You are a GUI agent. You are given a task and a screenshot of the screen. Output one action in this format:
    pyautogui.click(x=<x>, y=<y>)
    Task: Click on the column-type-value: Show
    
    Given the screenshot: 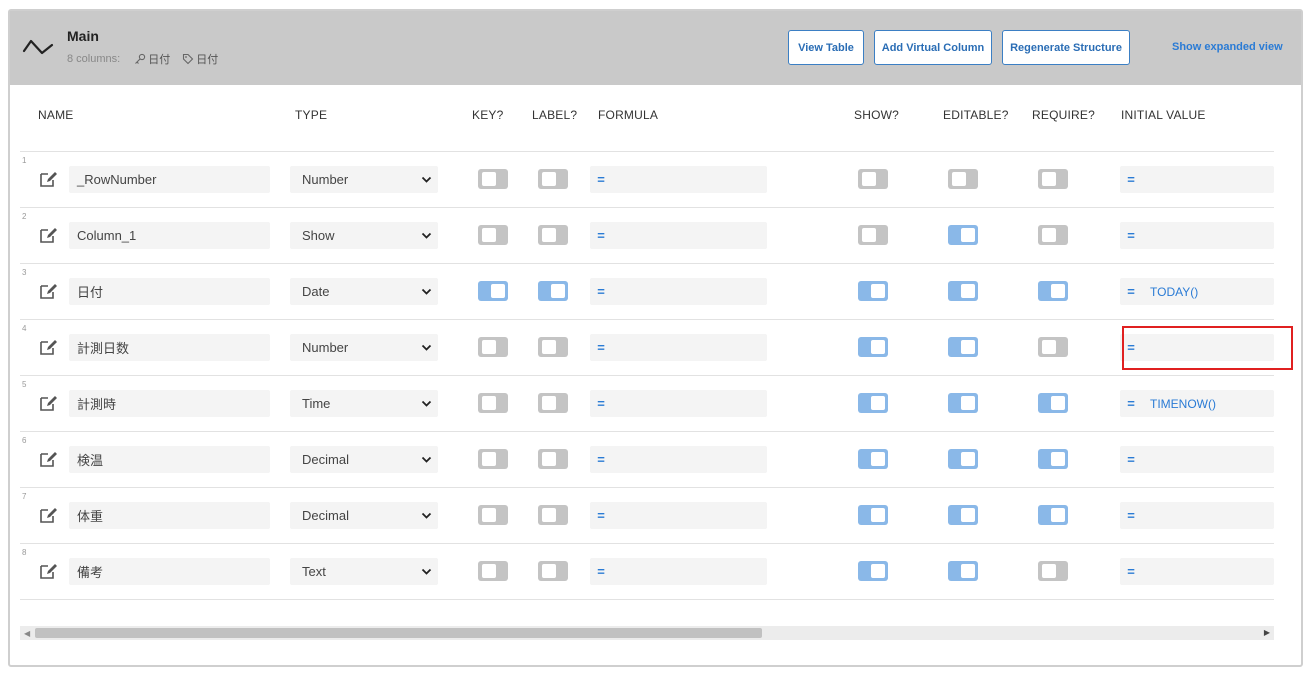 What is the action you would take?
    pyautogui.click(x=318, y=235)
    